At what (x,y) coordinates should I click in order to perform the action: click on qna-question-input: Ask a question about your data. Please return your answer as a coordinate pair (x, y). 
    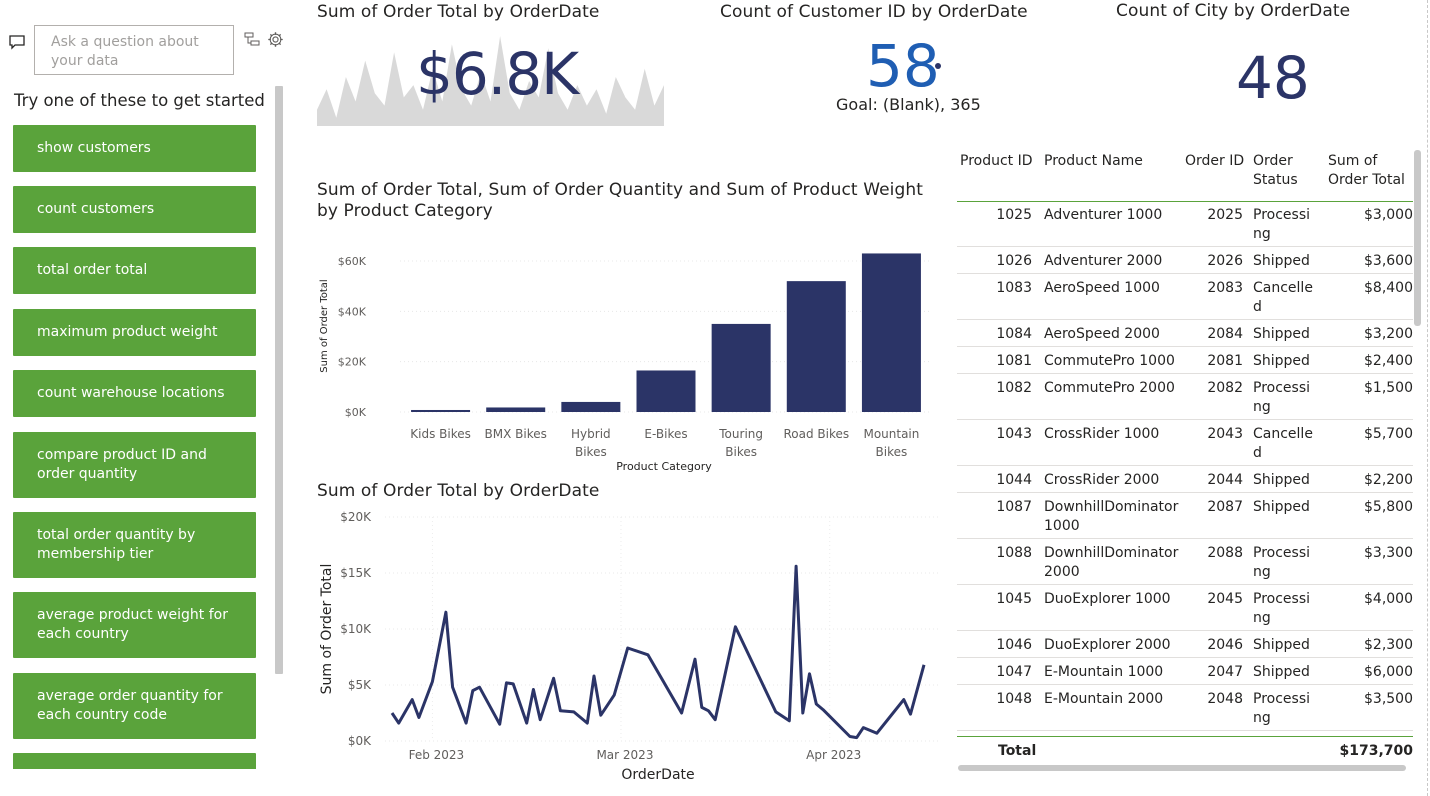
    Looking at the image, I should click on (134, 50).